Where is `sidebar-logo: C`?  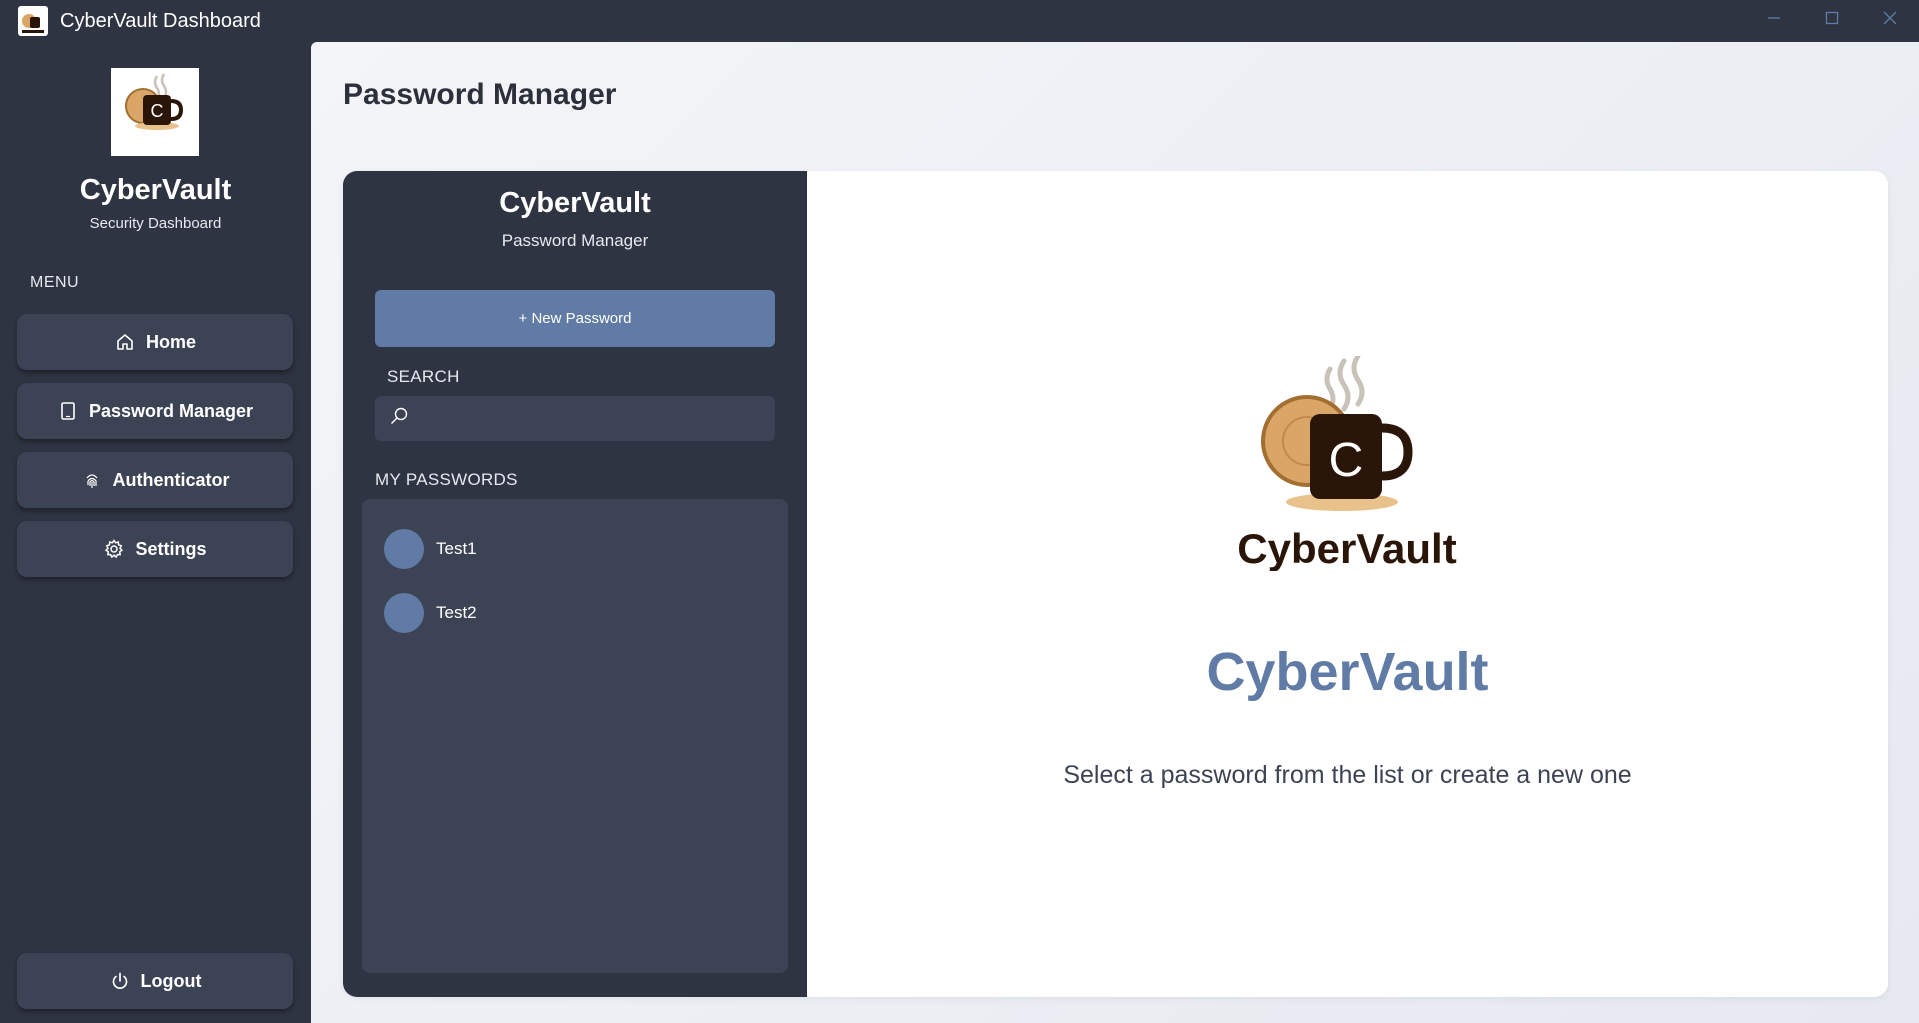
sidebar-logo: C is located at coordinates (155, 112).